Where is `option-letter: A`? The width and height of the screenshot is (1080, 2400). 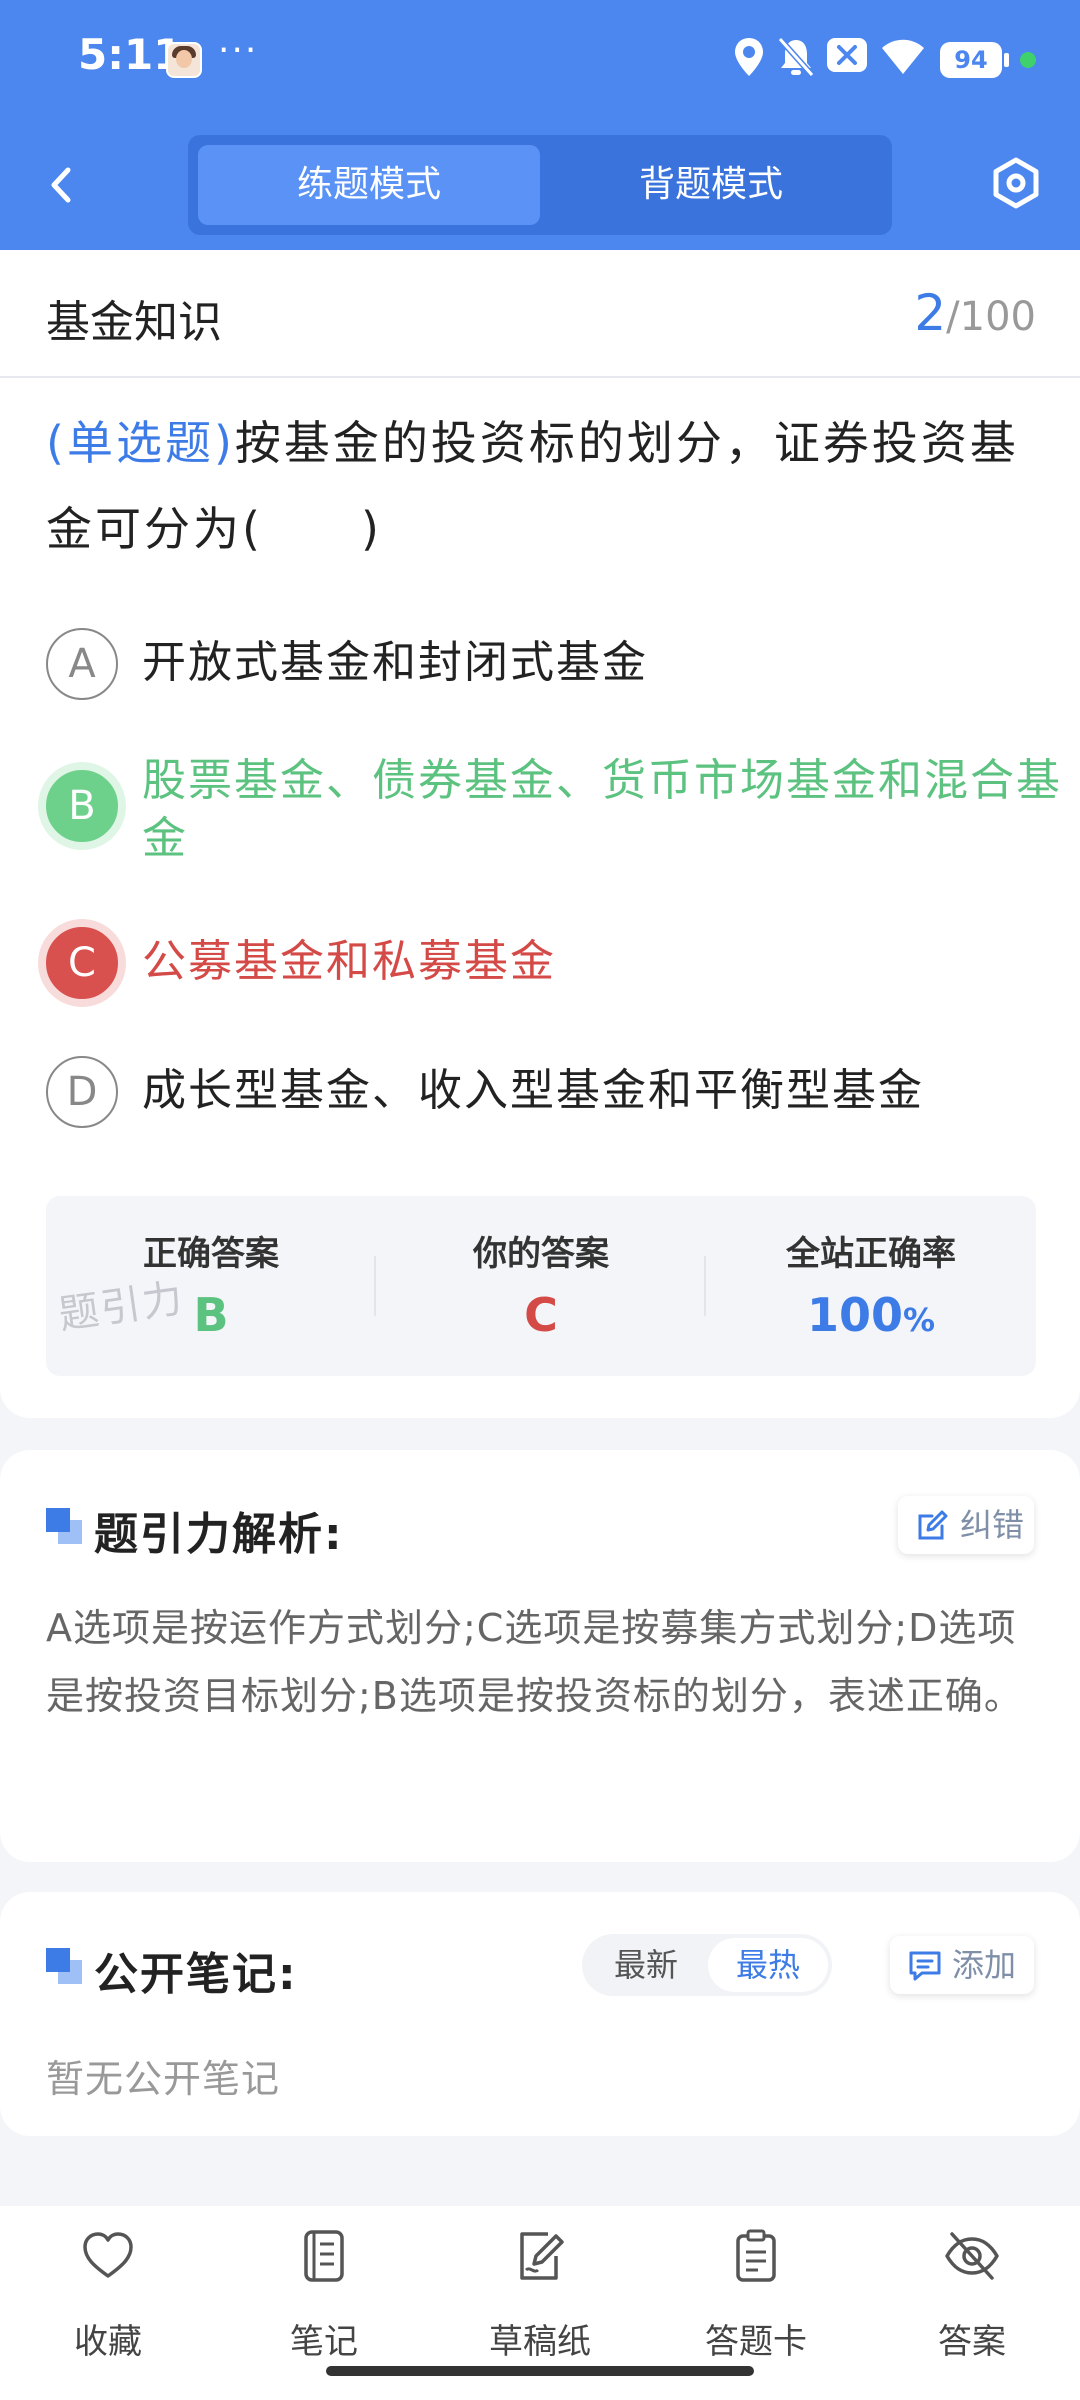
option-letter: A is located at coordinates (82, 664).